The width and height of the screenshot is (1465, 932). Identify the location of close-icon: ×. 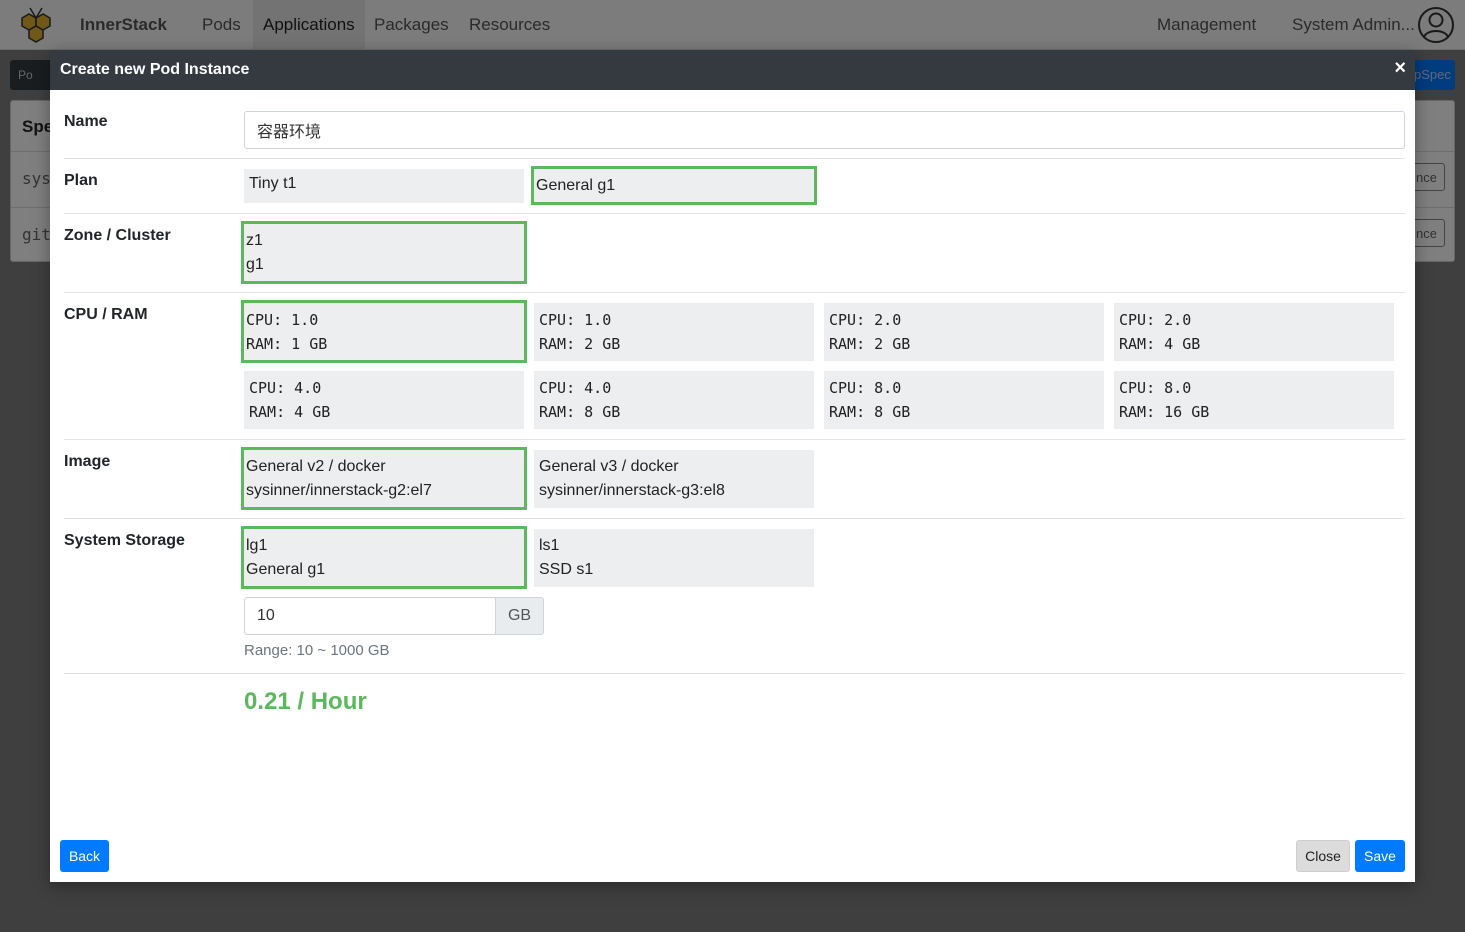
(1400, 68).